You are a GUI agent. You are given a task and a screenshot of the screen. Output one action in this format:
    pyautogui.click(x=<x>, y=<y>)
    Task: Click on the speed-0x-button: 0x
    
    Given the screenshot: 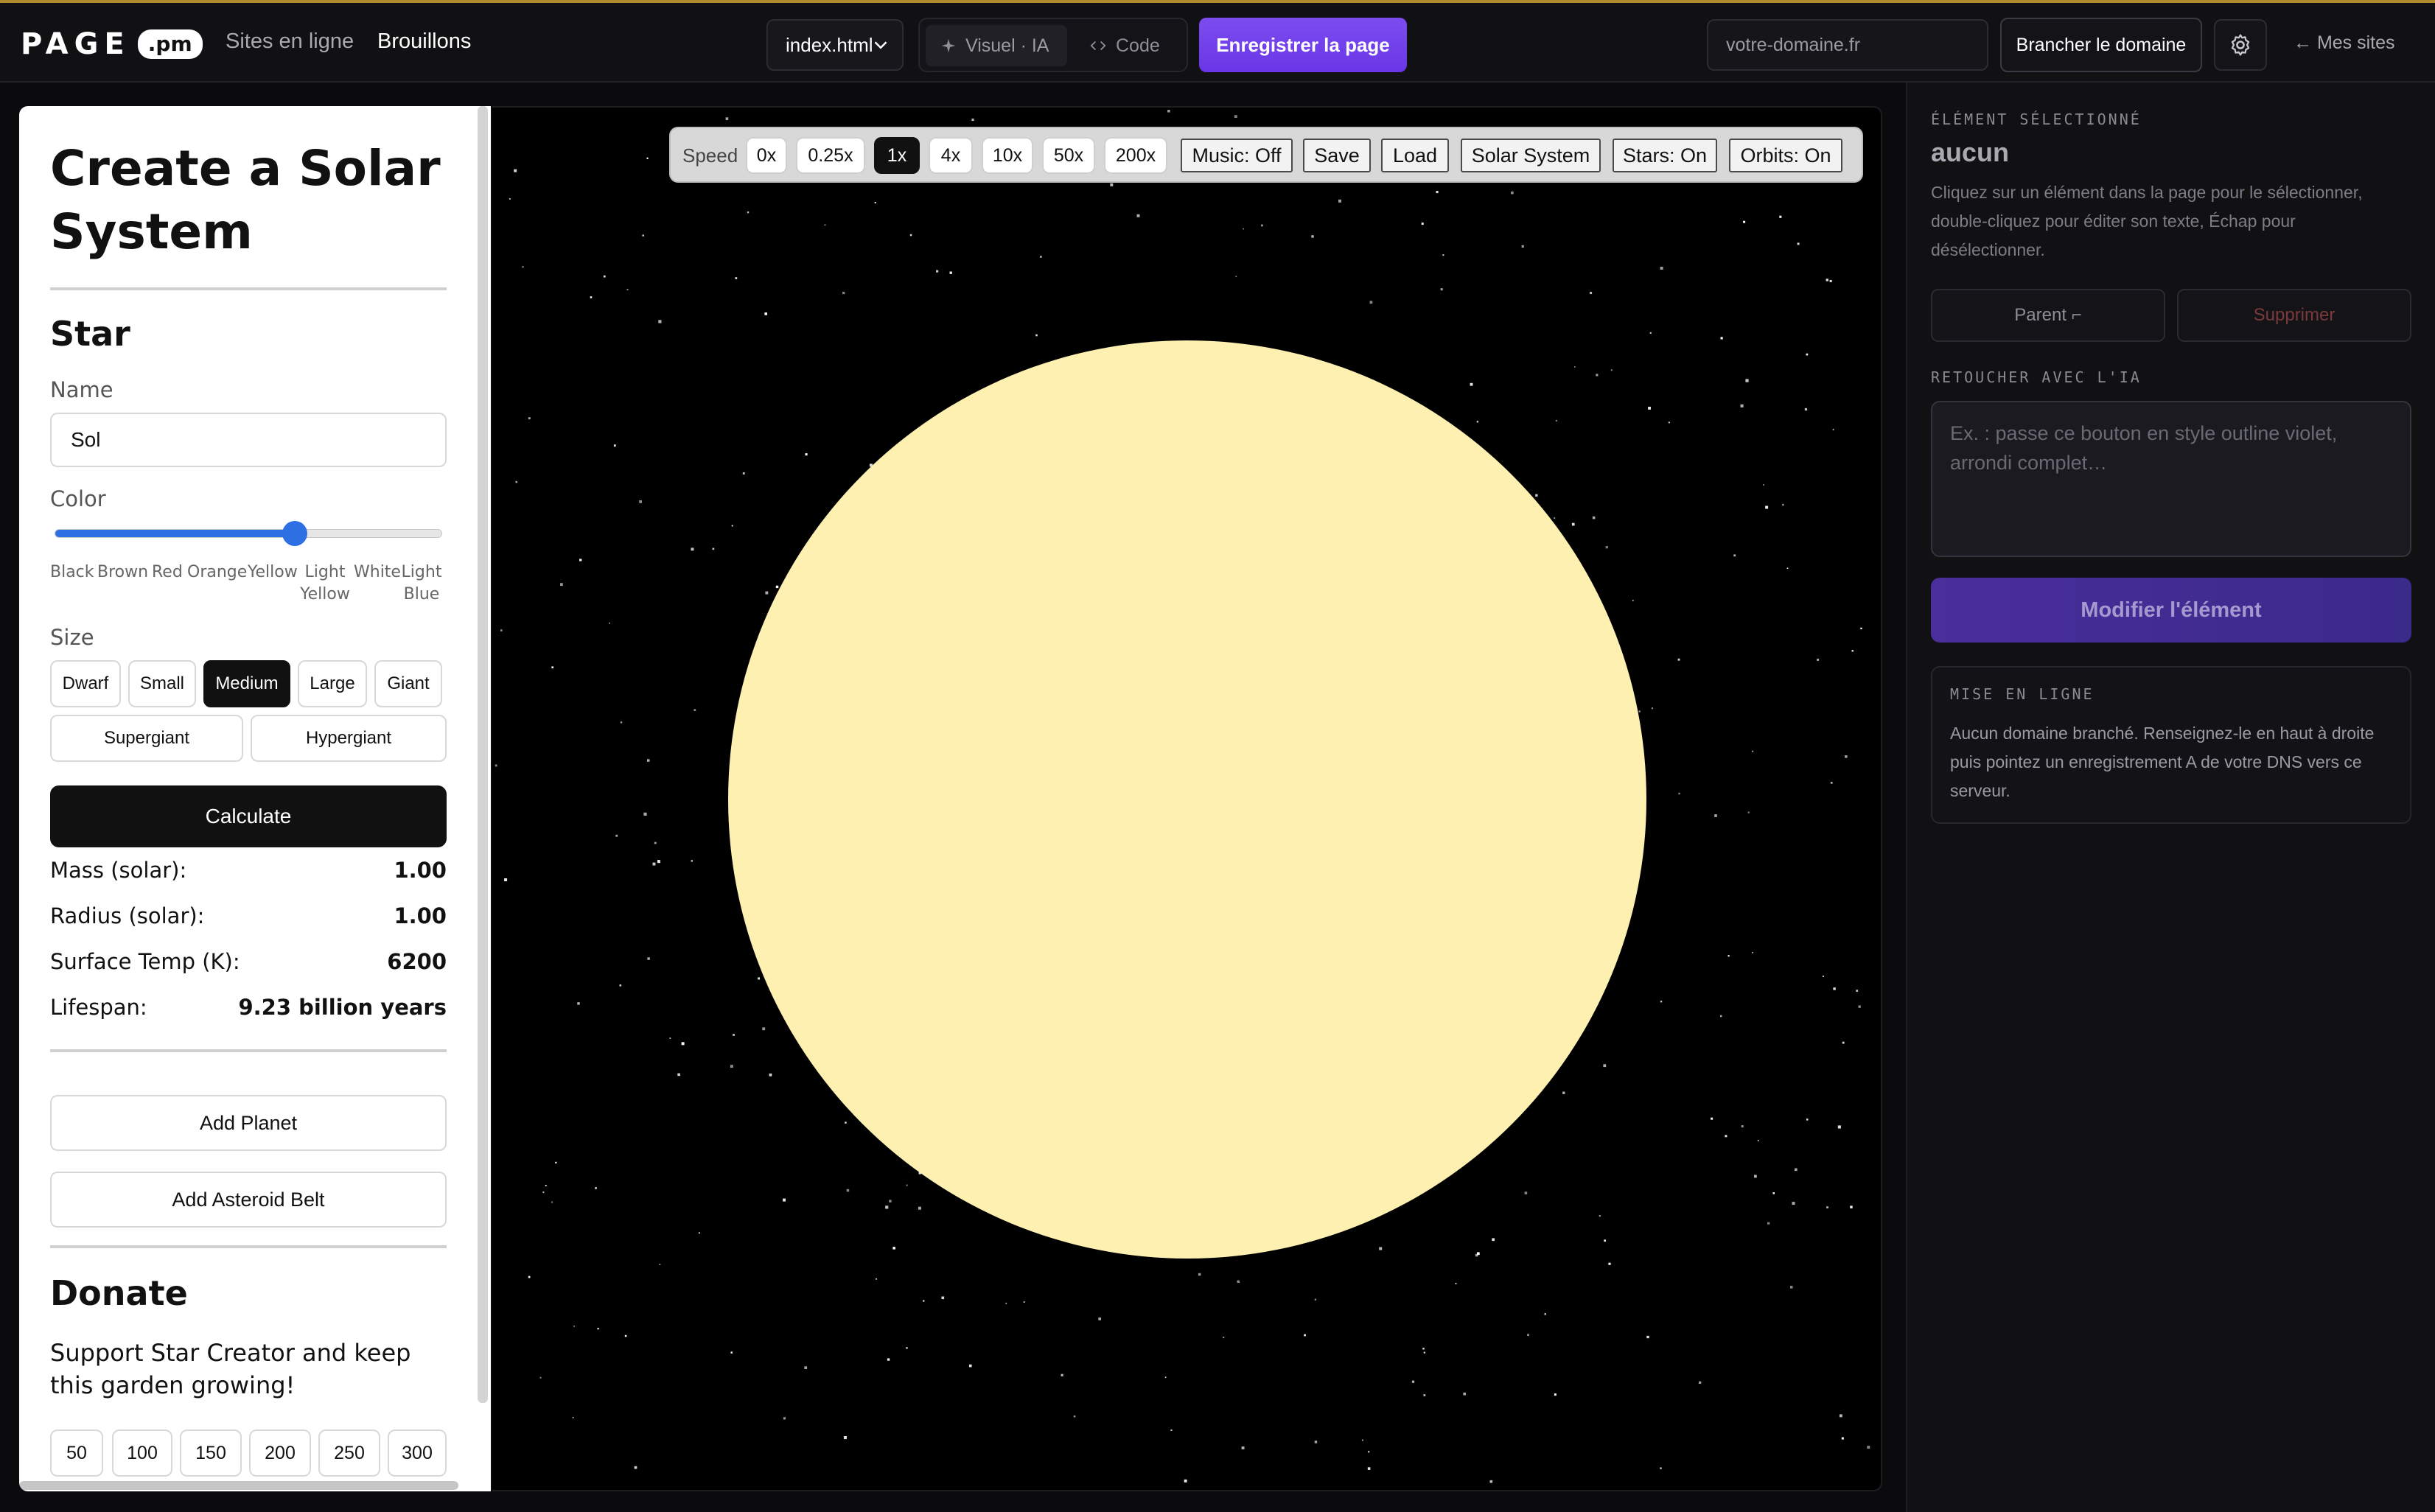 What is the action you would take?
    pyautogui.click(x=766, y=155)
    